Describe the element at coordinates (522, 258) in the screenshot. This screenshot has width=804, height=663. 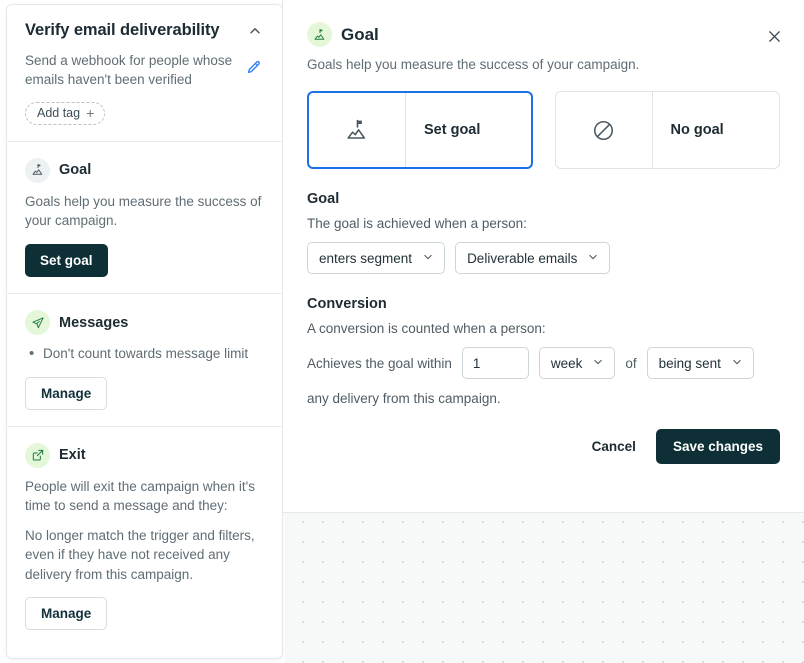
I see `goal-segment-value: Deliverable emails` at that location.